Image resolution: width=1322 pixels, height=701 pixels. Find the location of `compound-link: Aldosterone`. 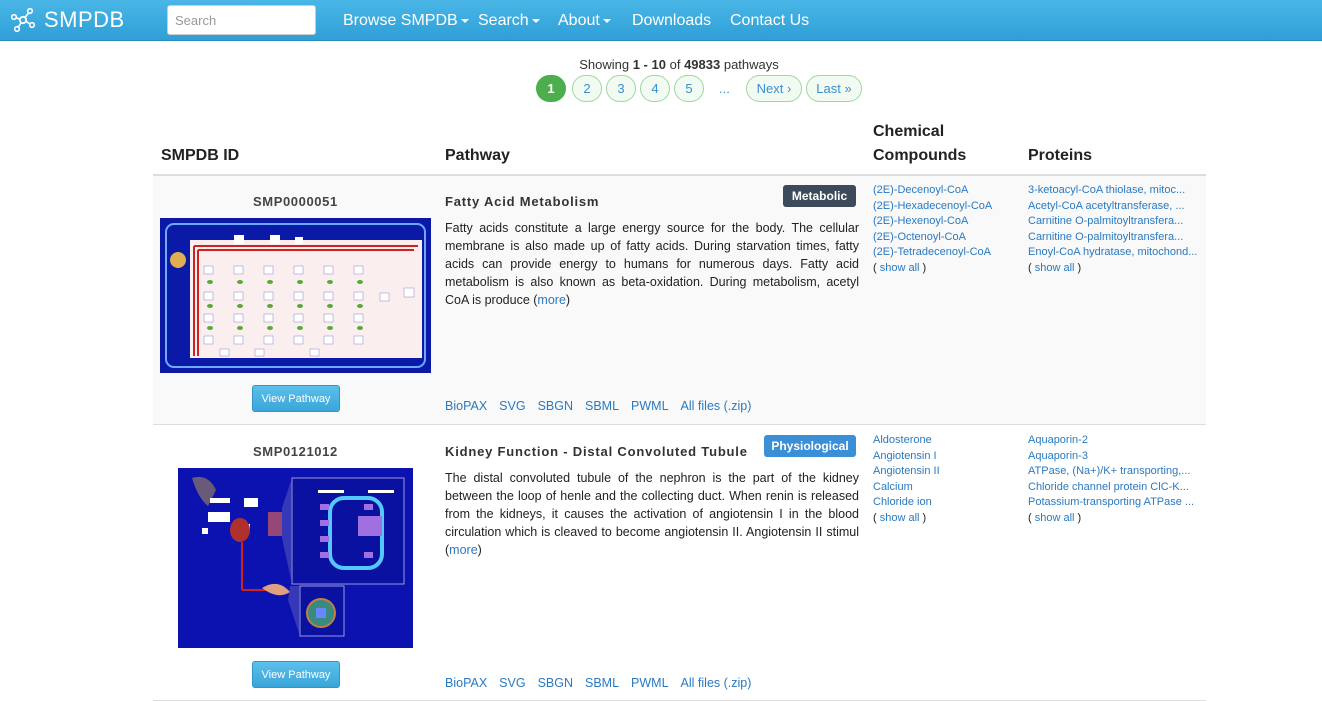

compound-link: Aldosterone is located at coordinates (906, 441).